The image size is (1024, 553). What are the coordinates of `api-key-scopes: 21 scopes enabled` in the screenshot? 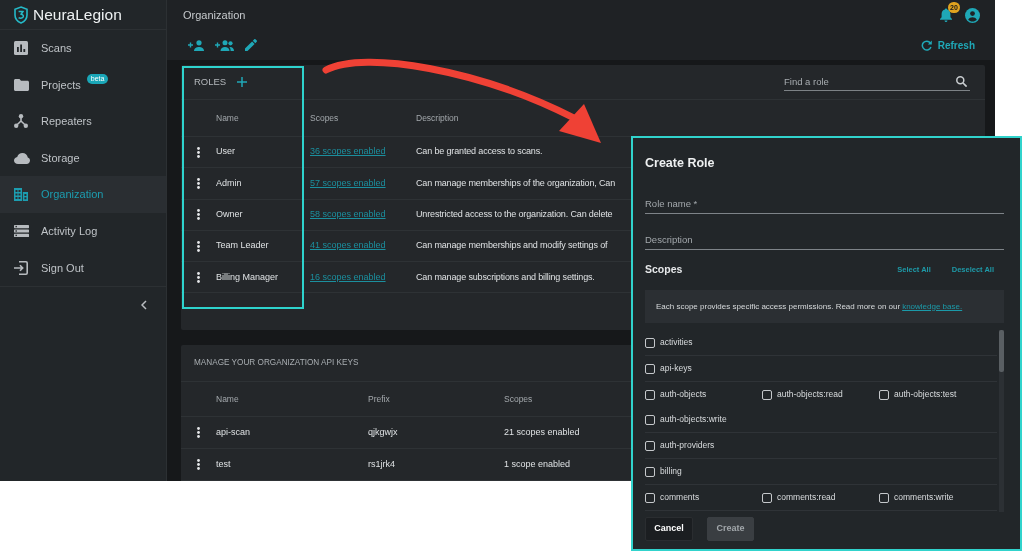 It's located at (542, 432).